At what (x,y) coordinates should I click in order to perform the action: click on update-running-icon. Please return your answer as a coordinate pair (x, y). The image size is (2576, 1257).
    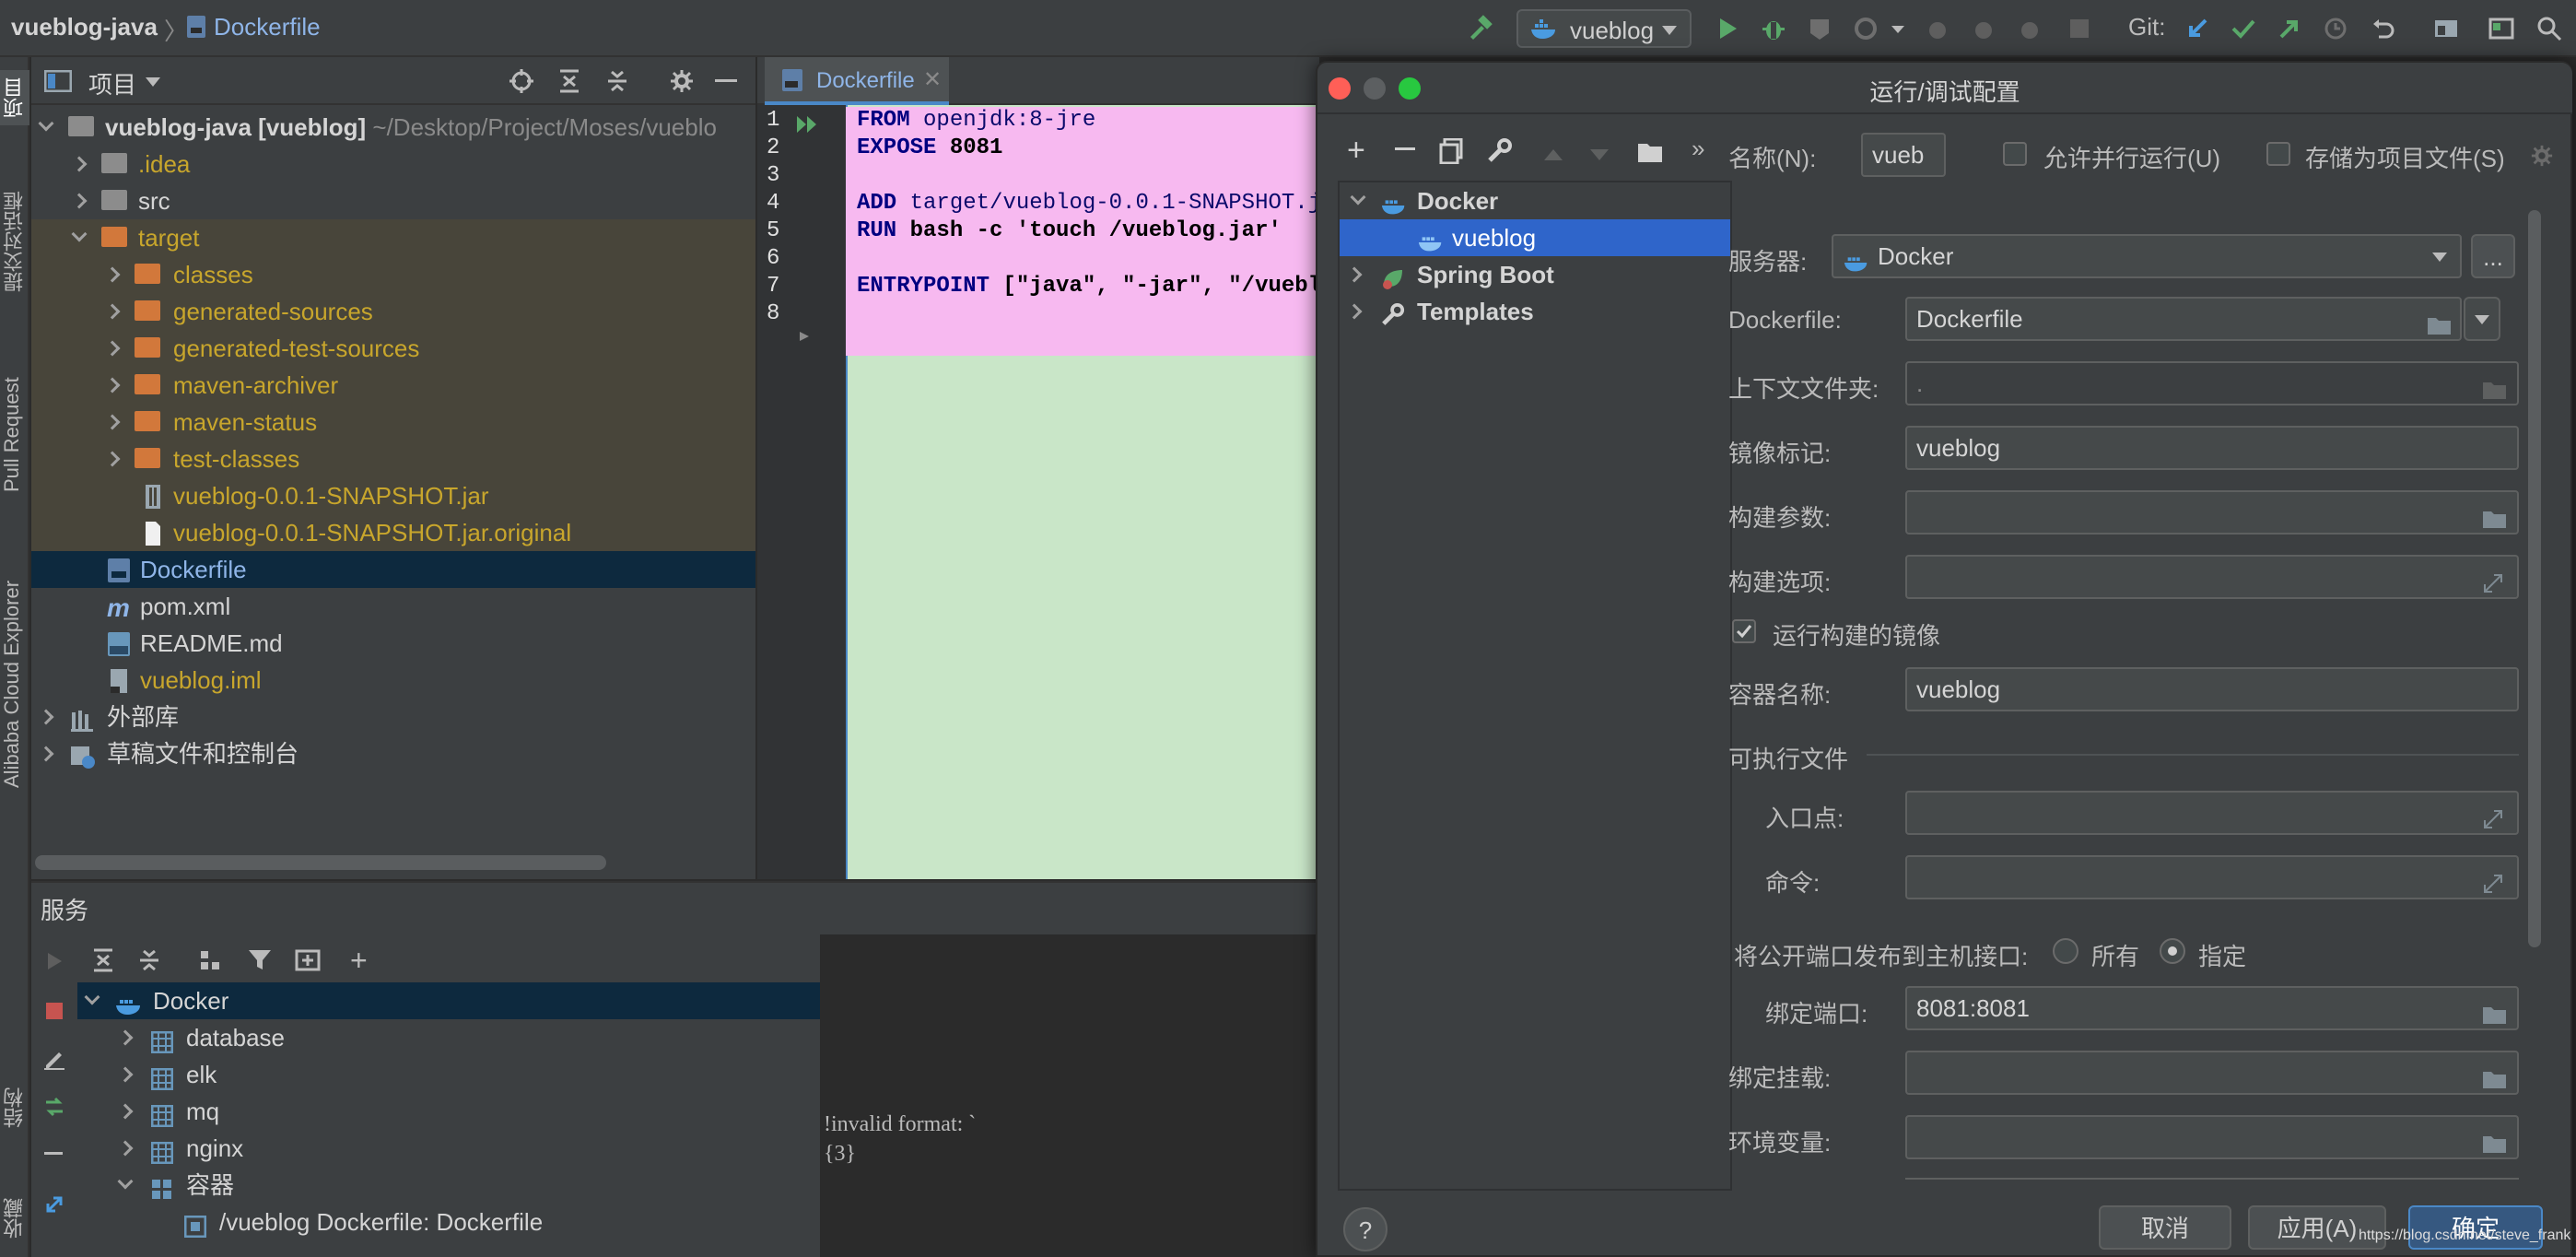
    Looking at the image, I should click on (2030, 29).